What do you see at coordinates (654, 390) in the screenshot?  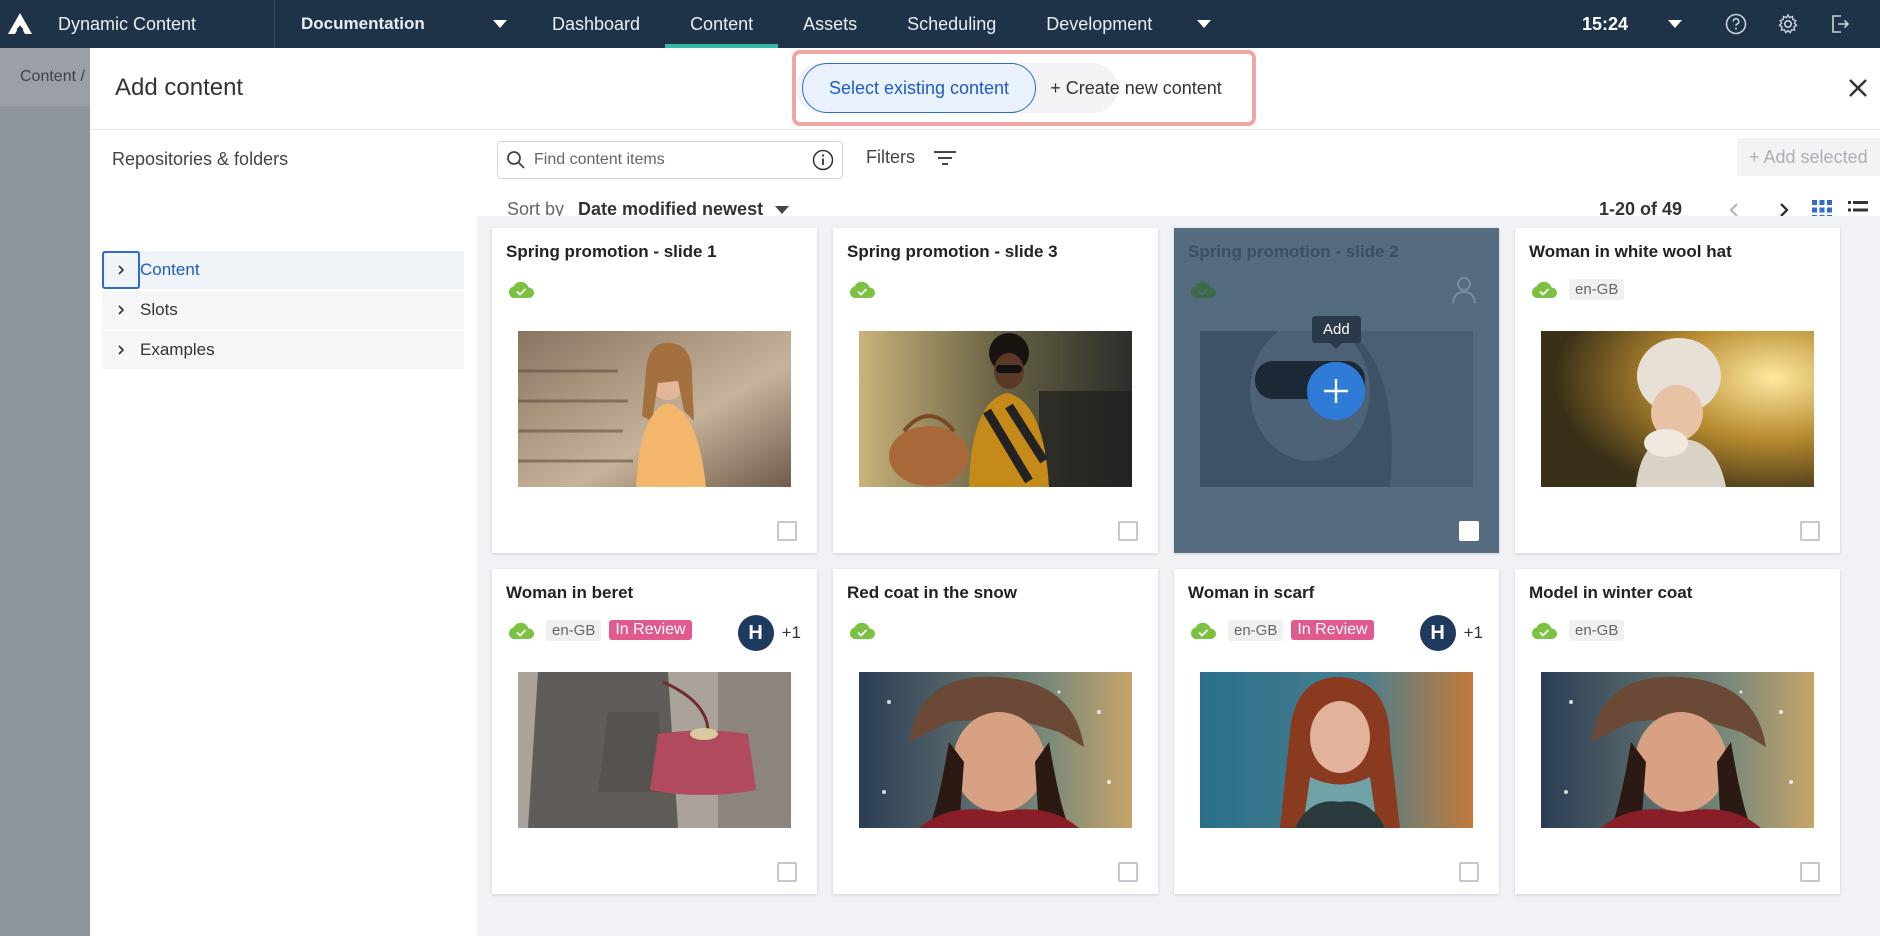 I see `content-card: Spring promotion - slide 1` at bounding box center [654, 390].